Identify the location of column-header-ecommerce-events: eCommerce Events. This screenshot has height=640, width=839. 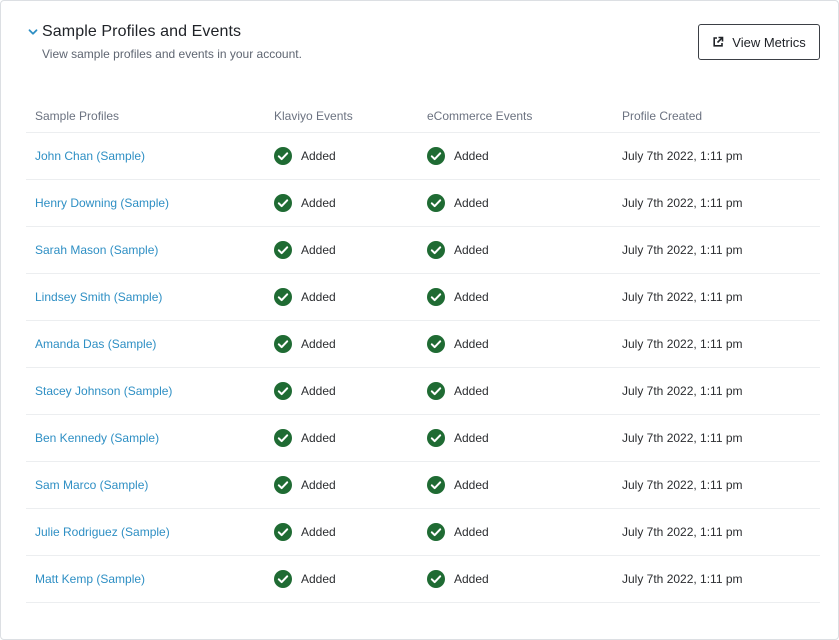
(480, 116).